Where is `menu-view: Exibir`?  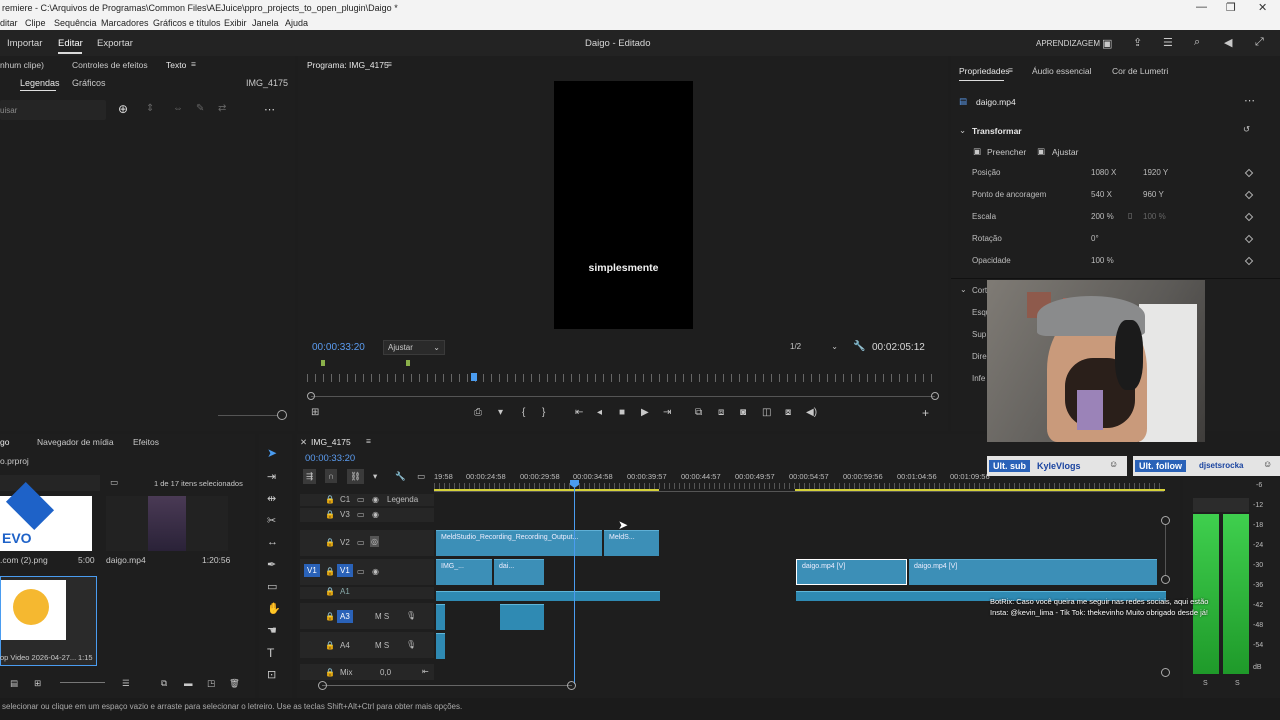 menu-view: Exibir is located at coordinates (235, 23).